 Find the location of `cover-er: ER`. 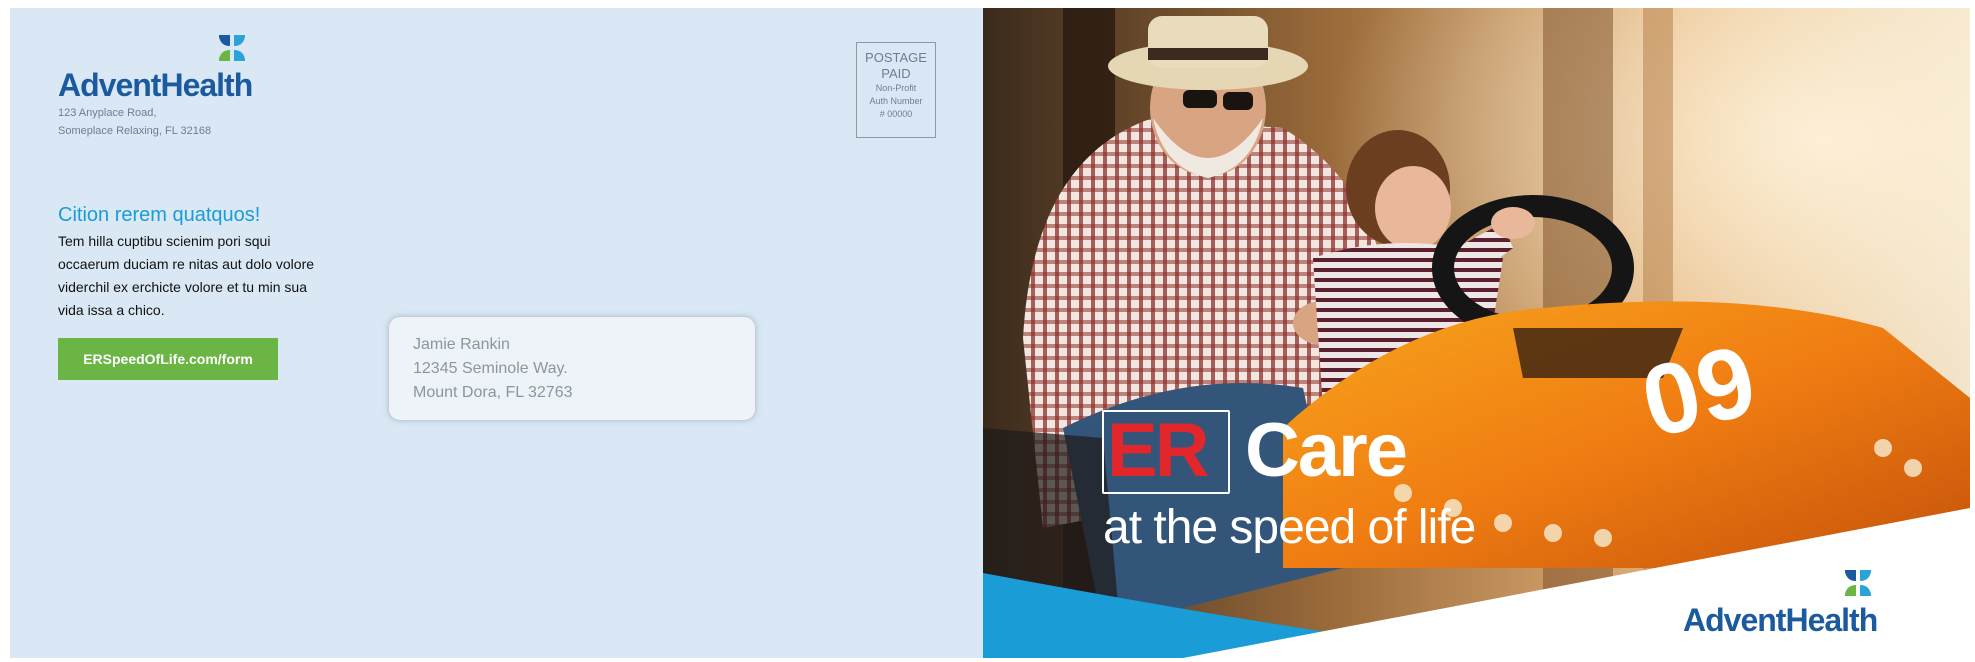

cover-er: ER is located at coordinates (1158, 450).